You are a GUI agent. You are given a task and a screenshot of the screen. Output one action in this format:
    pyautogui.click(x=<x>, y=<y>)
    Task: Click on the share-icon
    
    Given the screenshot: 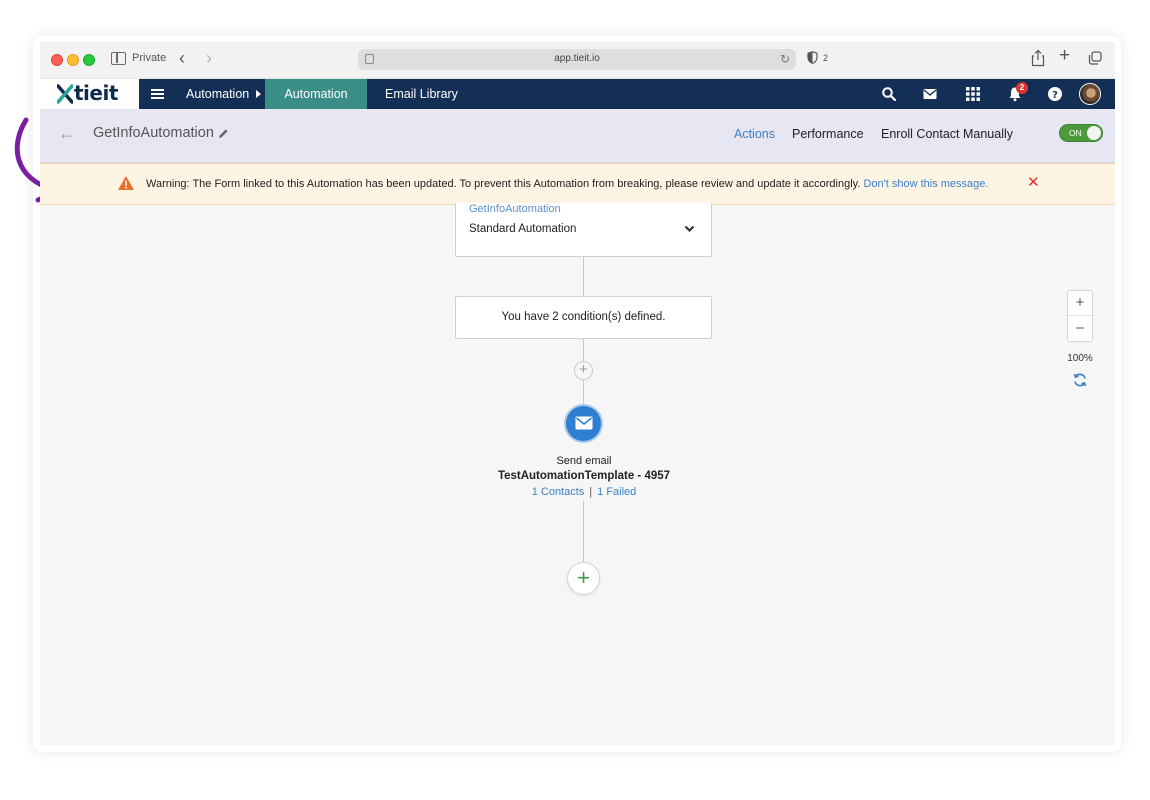 What is the action you would take?
    pyautogui.click(x=1038, y=58)
    